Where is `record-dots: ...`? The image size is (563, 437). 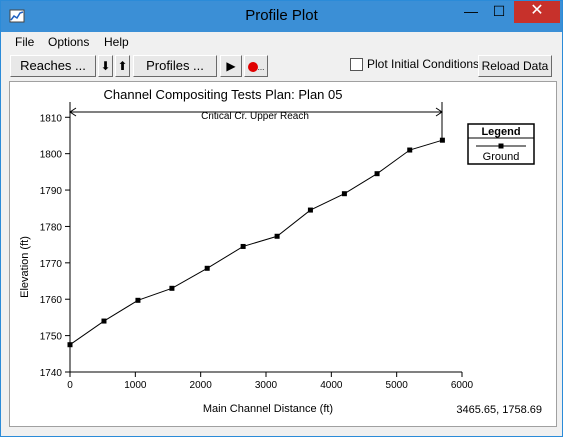 record-dots: ... is located at coordinates (261, 67).